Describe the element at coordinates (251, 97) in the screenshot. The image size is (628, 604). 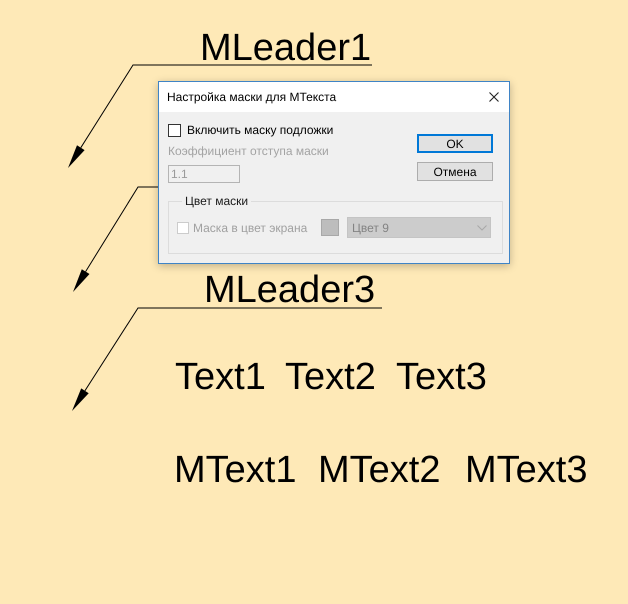
I see `dialog-title: Настройка маски для МТекста` at that location.